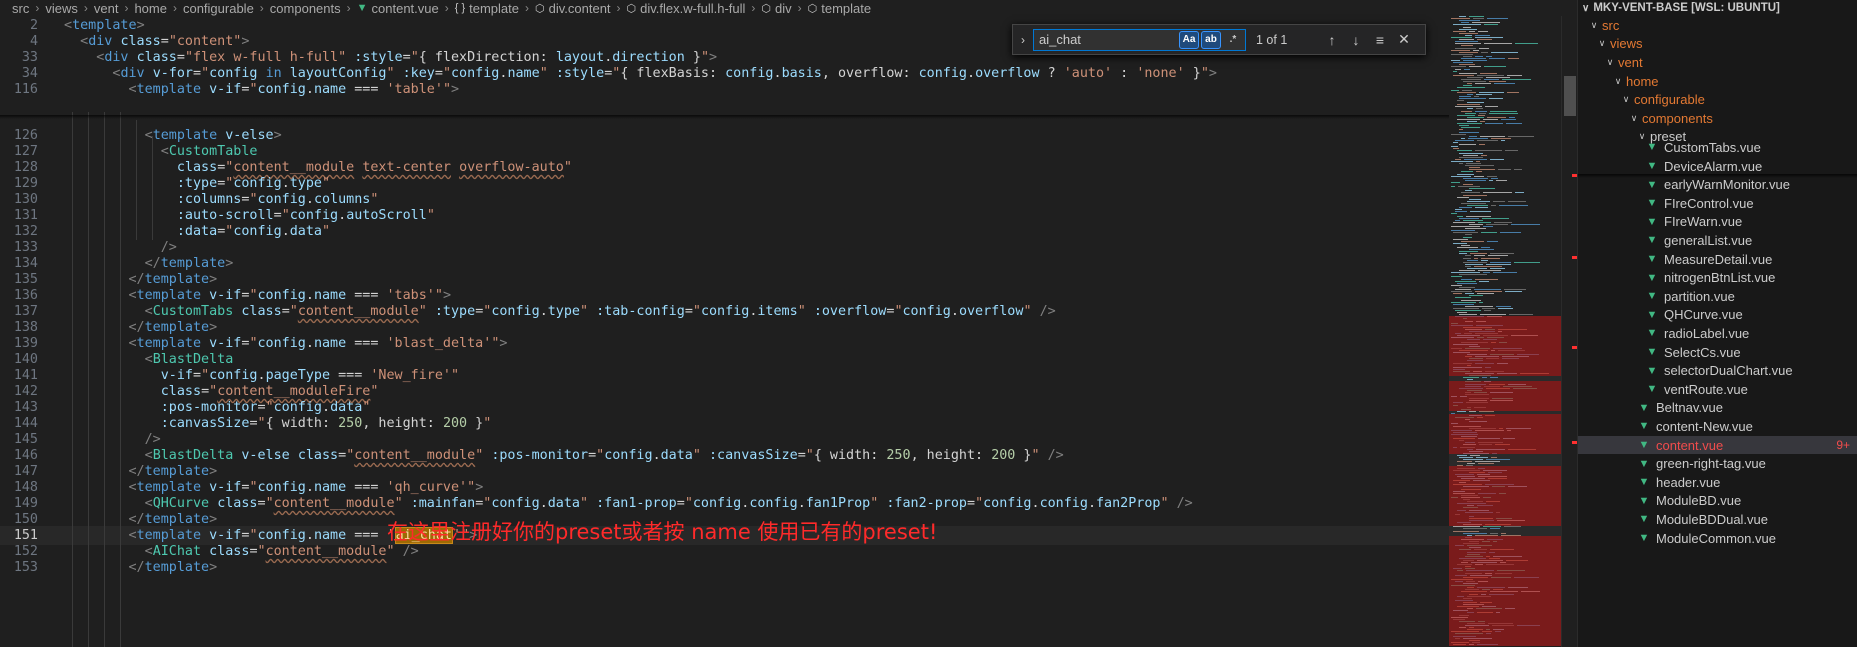 The image size is (1857, 647). I want to click on file-item: ▼ nitrogenBtnList.vue, so click(1717, 277).